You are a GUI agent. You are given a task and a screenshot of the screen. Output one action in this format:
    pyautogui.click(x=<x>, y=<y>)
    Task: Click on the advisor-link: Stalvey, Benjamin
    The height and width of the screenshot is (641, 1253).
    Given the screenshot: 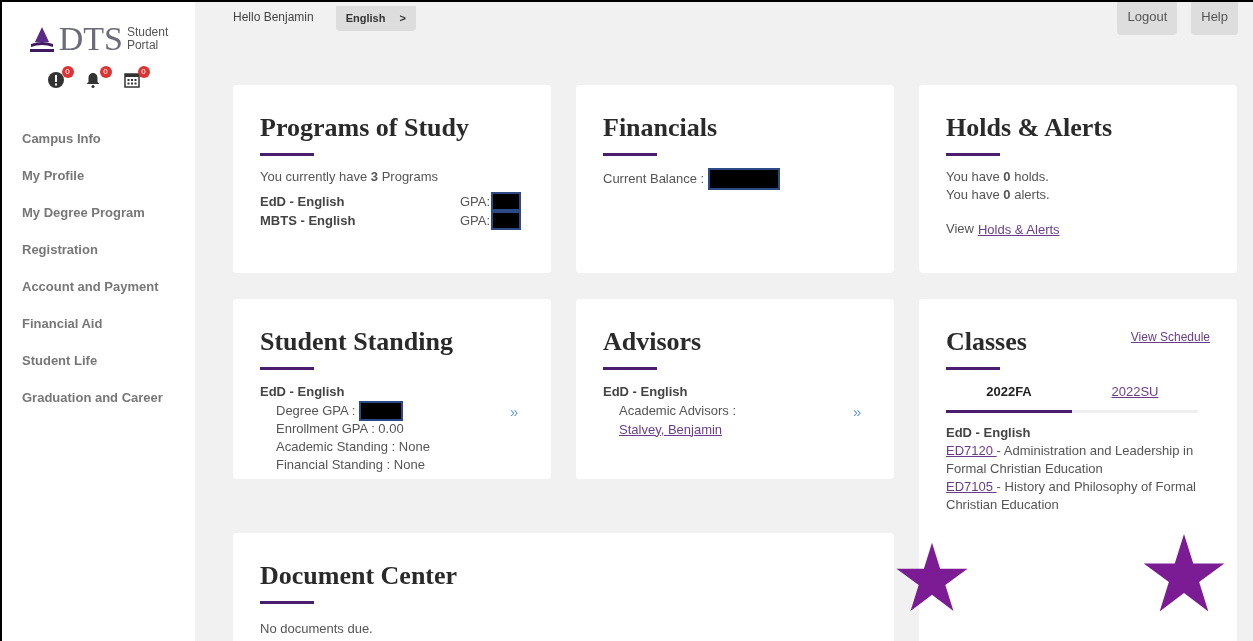 What is the action you would take?
    pyautogui.click(x=671, y=429)
    